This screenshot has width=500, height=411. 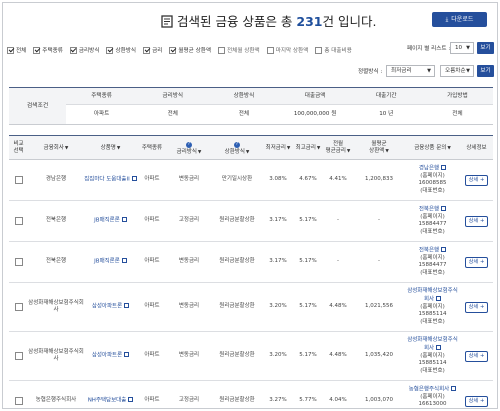 I want to click on contact-line: (홈페이지), so click(x=432, y=355).